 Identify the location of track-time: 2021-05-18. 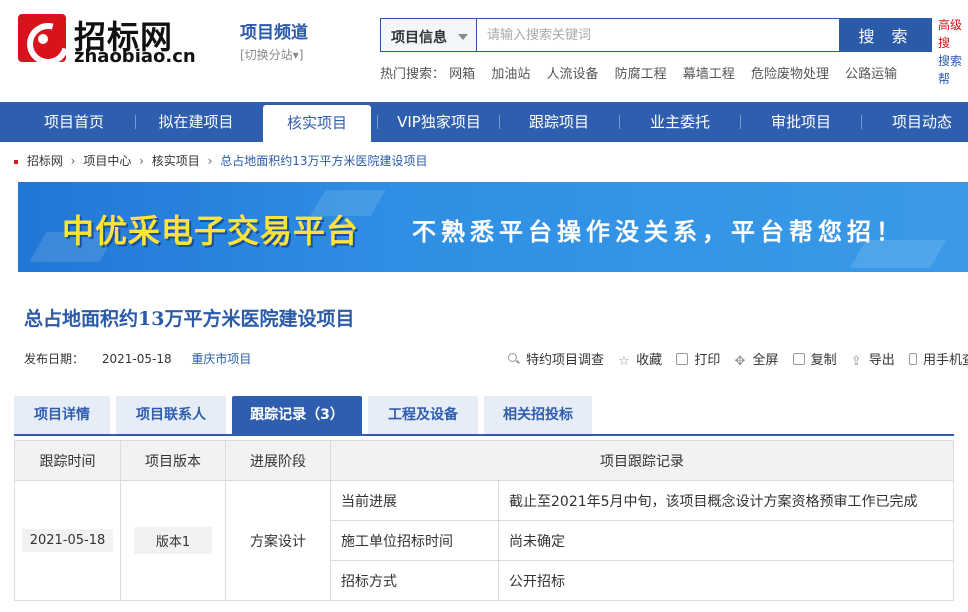
(67, 540).